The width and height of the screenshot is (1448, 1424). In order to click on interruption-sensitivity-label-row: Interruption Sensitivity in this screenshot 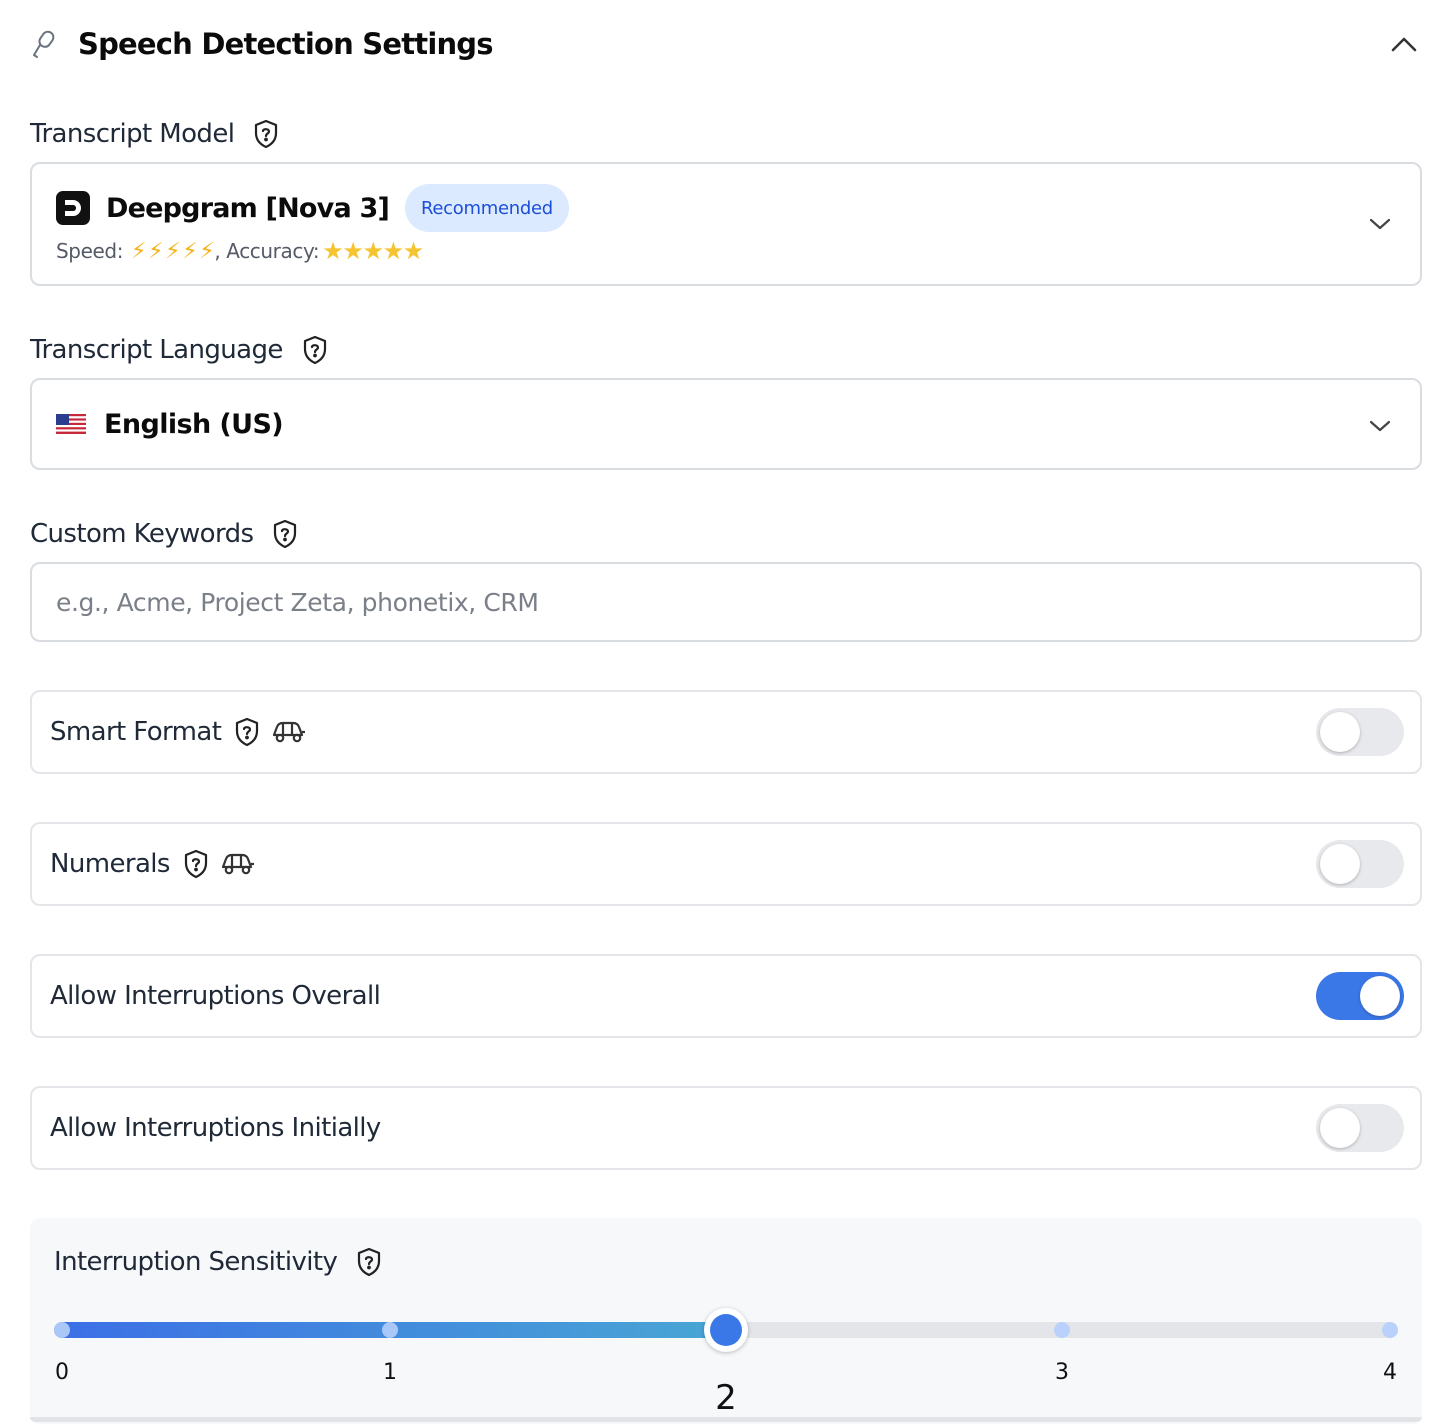, I will do `click(218, 1262)`.